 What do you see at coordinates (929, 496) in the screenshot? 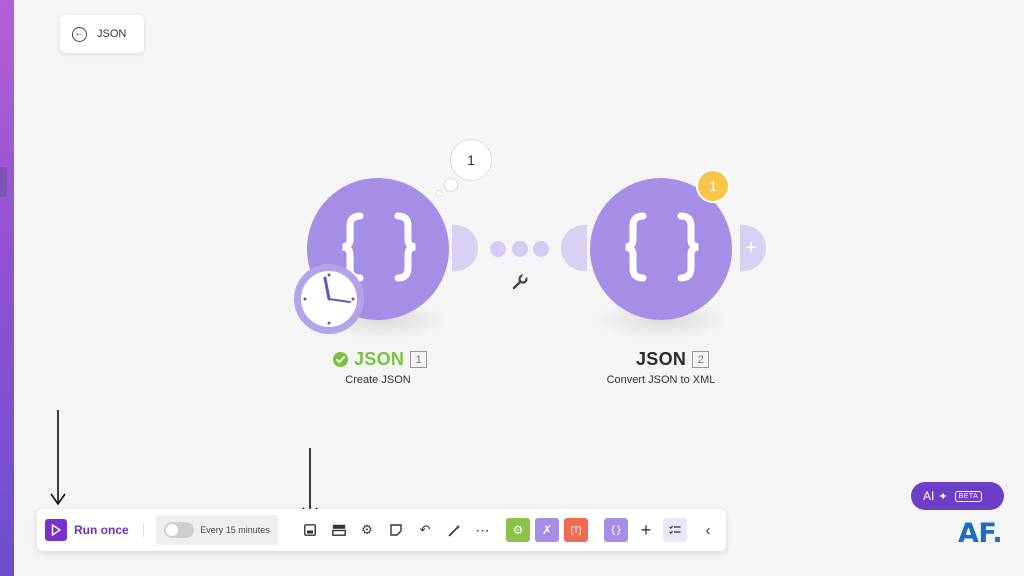
I see `ai-label: AI` at bounding box center [929, 496].